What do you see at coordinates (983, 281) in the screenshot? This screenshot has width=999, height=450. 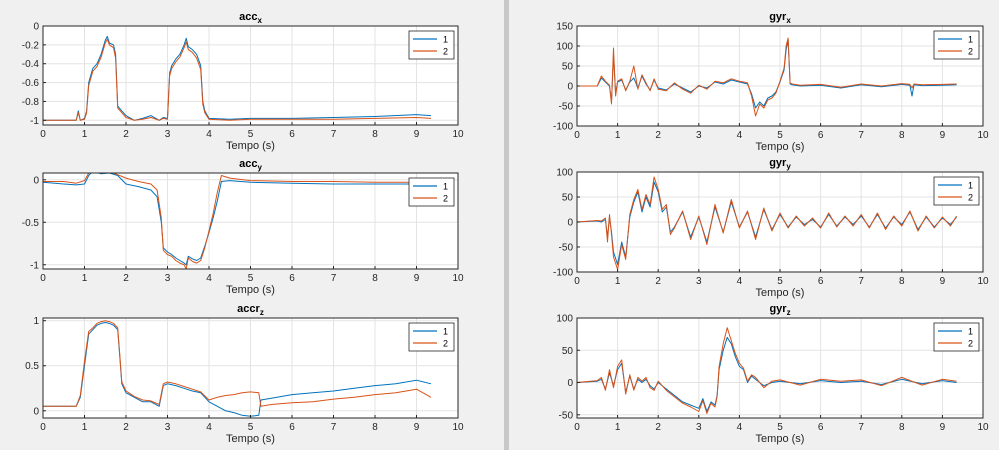 I see `gyry-xtick-label: 10` at bounding box center [983, 281].